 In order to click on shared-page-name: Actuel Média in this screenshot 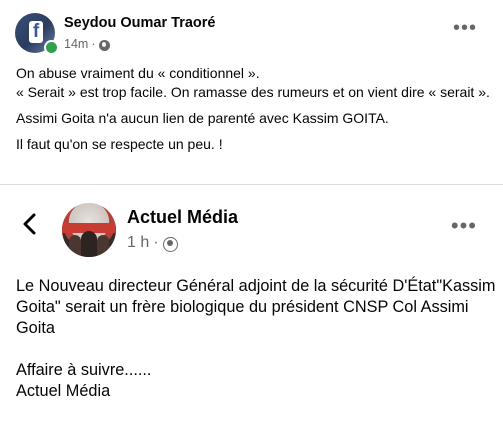, I will do `click(182, 217)`.